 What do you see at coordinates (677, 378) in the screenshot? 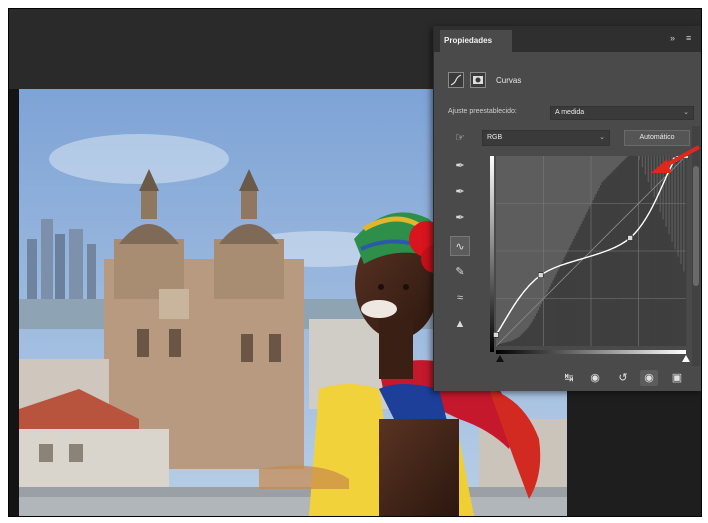
I see `trash-icon: ▣` at bounding box center [677, 378].